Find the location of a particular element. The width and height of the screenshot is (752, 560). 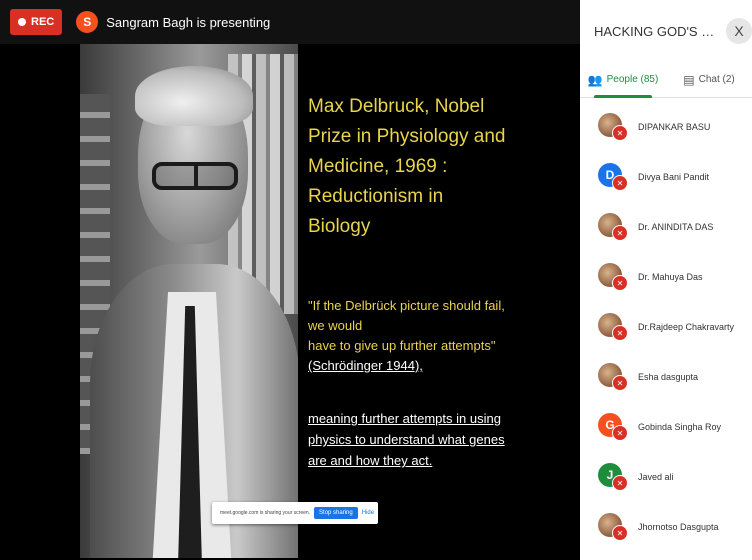

people-icon: 👥 is located at coordinates (595, 79).